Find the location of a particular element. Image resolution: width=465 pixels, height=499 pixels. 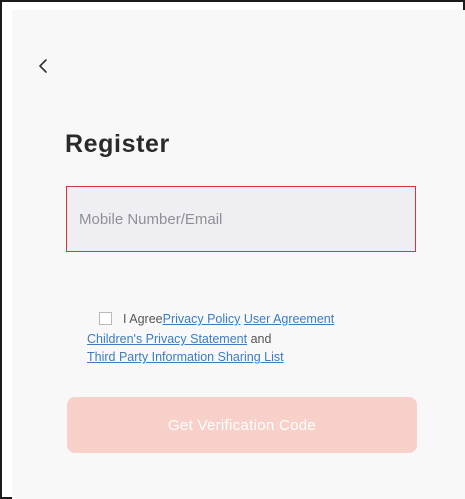

account-field-container is located at coordinates (241, 219).